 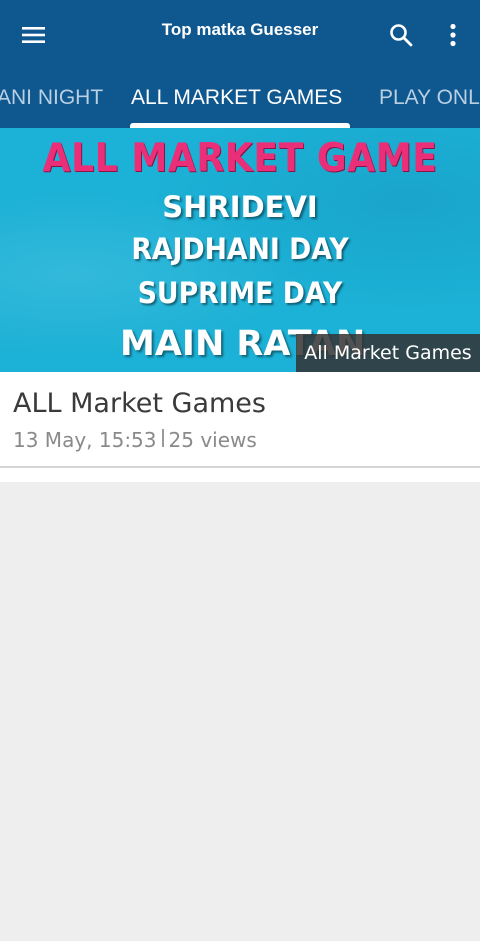 What do you see at coordinates (139, 403) in the screenshot?
I see `post-title: ALL Market Games` at bounding box center [139, 403].